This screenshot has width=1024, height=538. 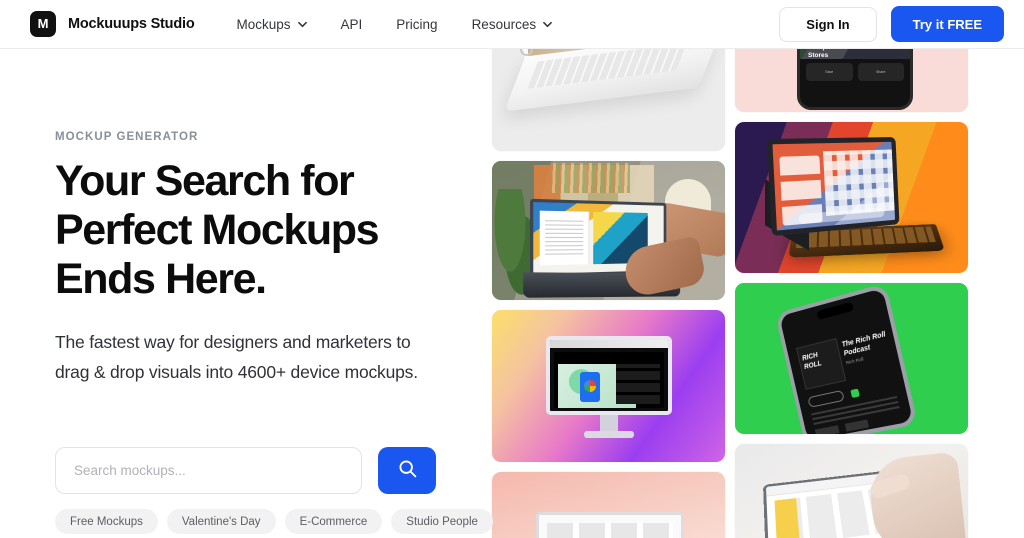 I want to click on nav-item-api: API, so click(x=352, y=24).